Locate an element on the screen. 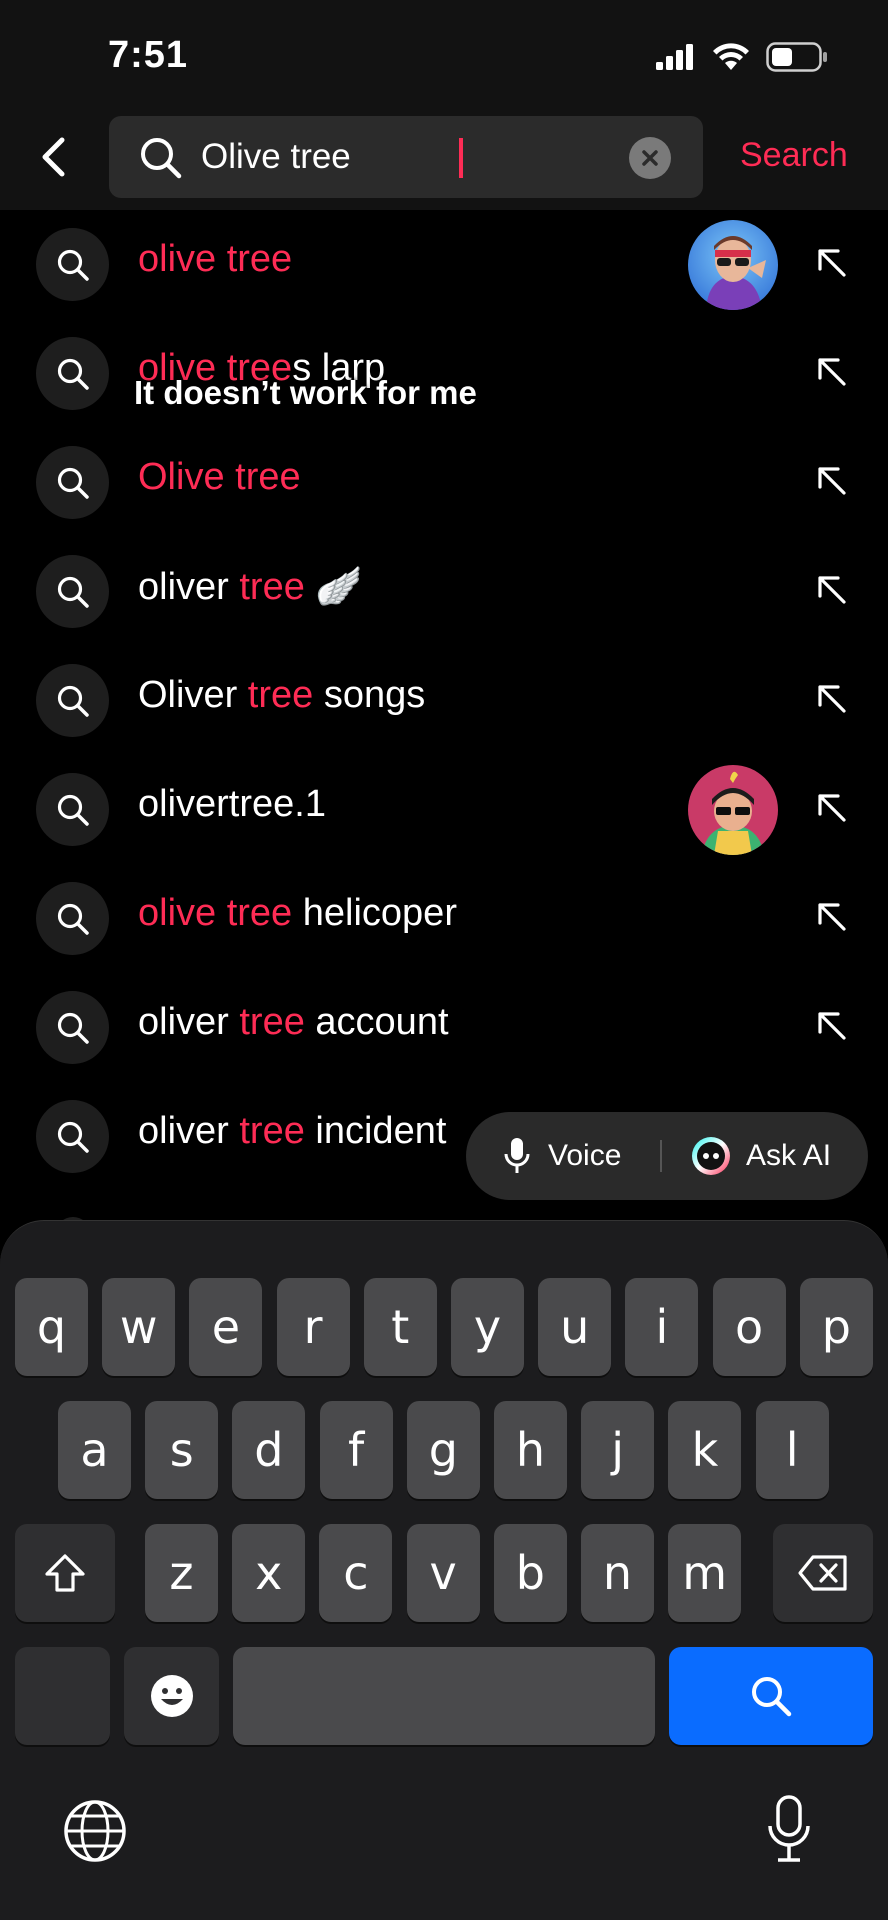 The height and width of the screenshot is (1920, 888). delete-key is located at coordinates (823, 1573).